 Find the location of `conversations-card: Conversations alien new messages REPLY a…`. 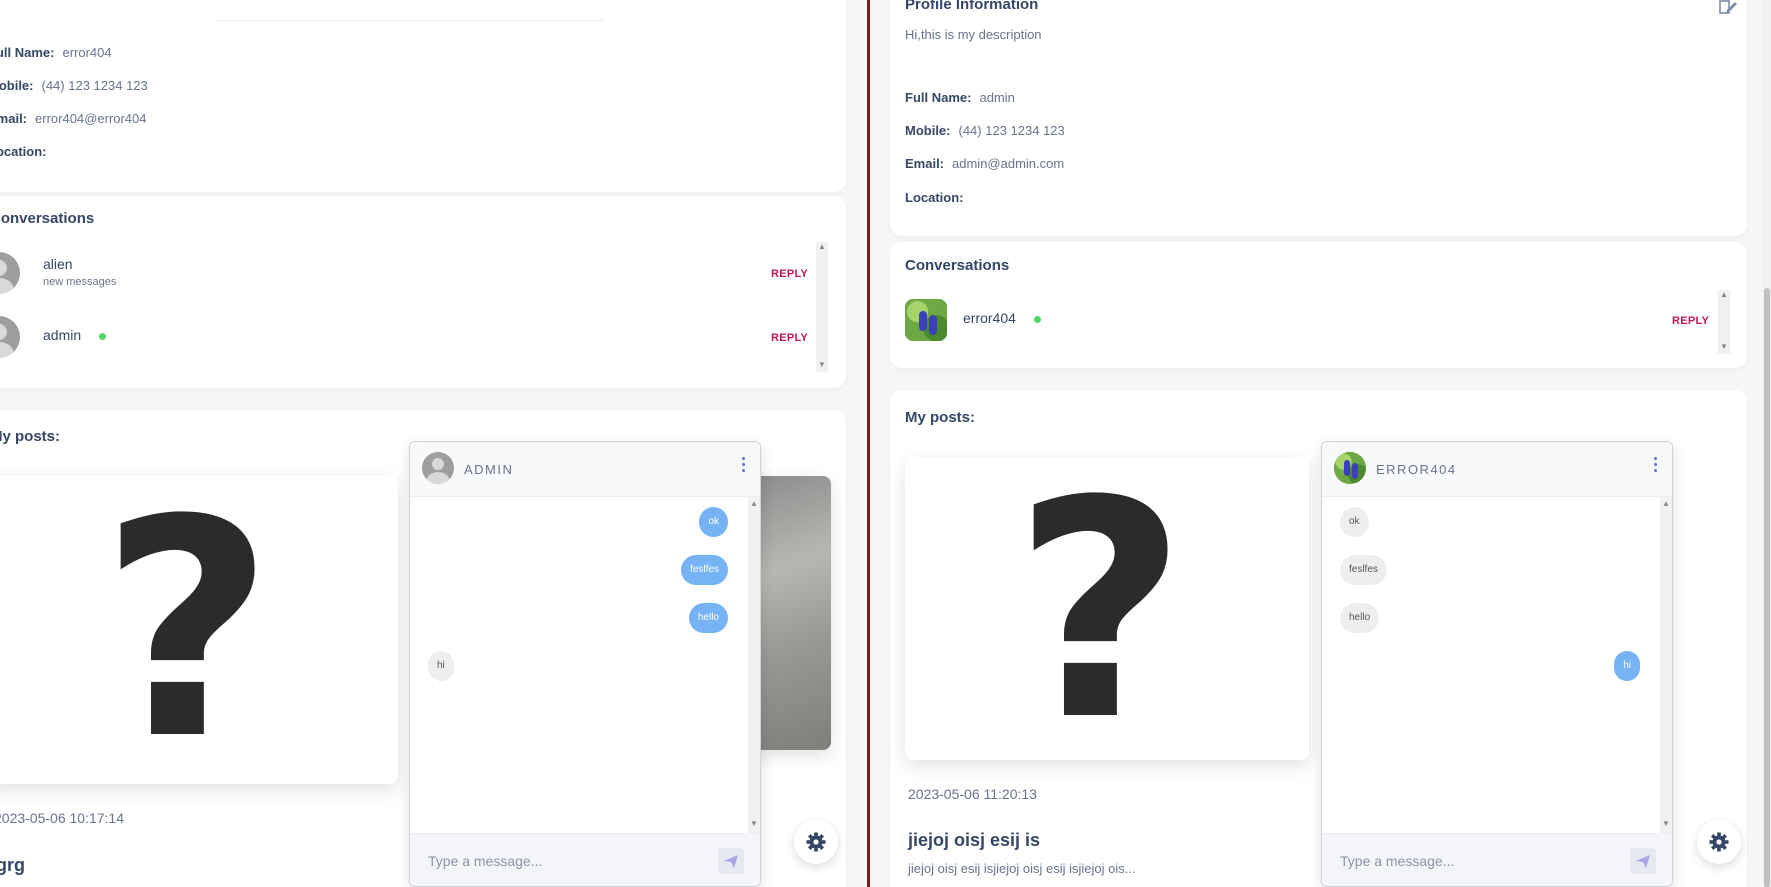

conversations-card: Conversations alien new messages REPLY a… is located at coordinates (423, 292).